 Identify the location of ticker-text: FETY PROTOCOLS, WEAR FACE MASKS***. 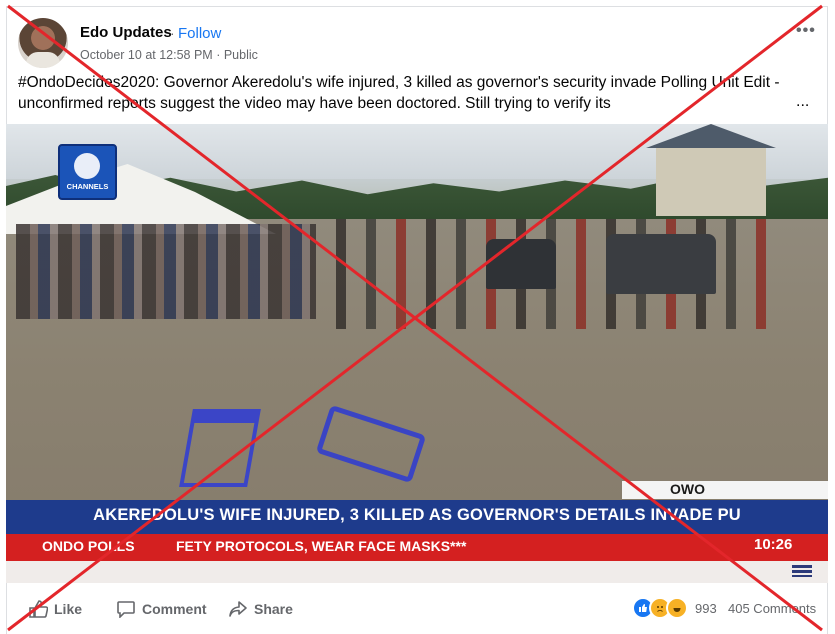
(321, 546).